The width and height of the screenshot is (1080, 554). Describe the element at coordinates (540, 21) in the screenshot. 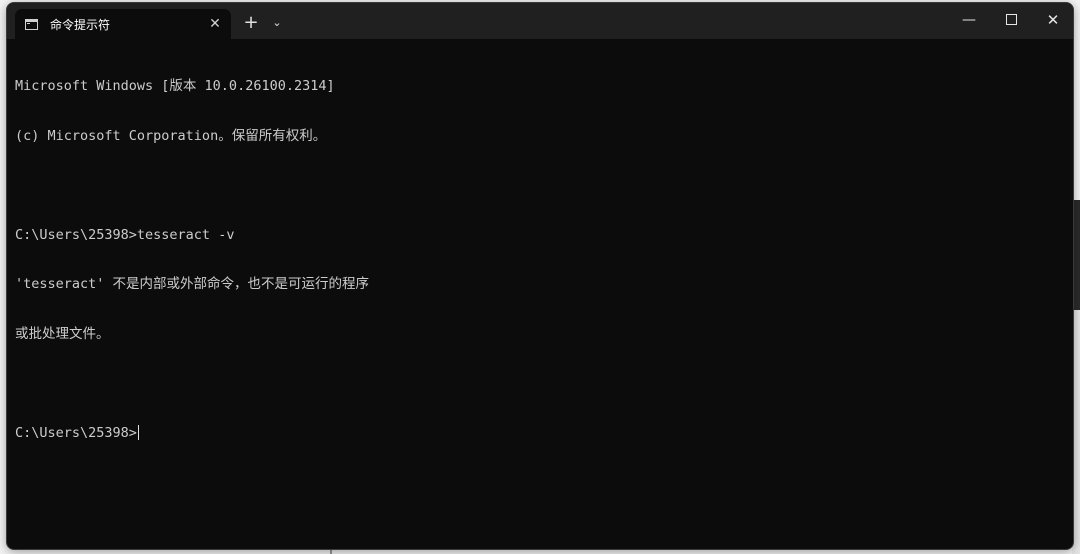

I see `title-bar: 命令提示符 ✕ + ⌄ — ✕` at that location.